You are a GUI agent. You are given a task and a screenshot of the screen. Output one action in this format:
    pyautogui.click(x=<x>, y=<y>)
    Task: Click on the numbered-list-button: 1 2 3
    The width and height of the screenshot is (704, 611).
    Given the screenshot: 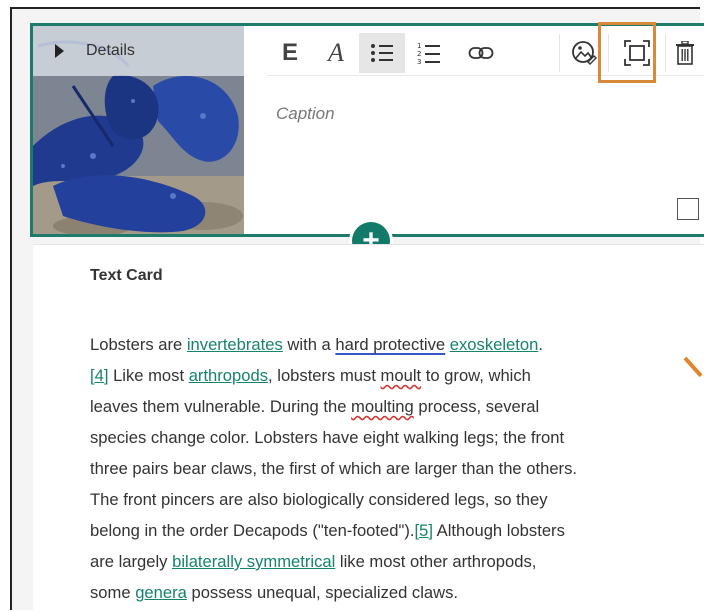 What is the action you would take?
    pyautogui.click(x=429, y=53)
    